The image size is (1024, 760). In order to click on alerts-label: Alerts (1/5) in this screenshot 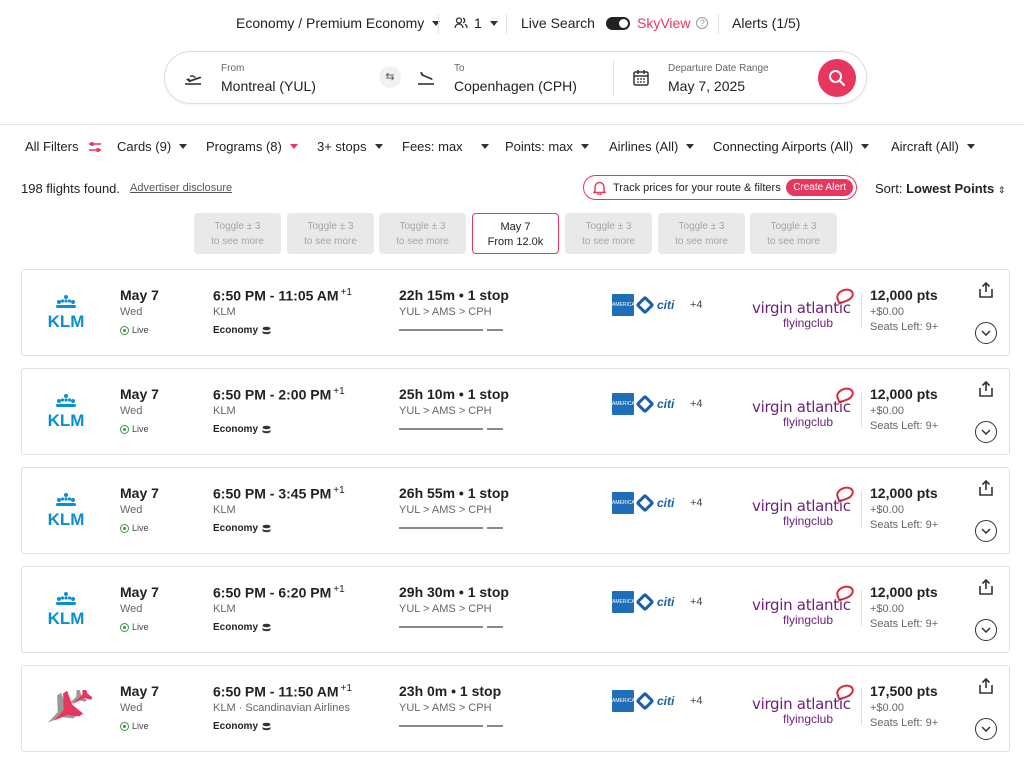, I will do `click(766, 23)`.